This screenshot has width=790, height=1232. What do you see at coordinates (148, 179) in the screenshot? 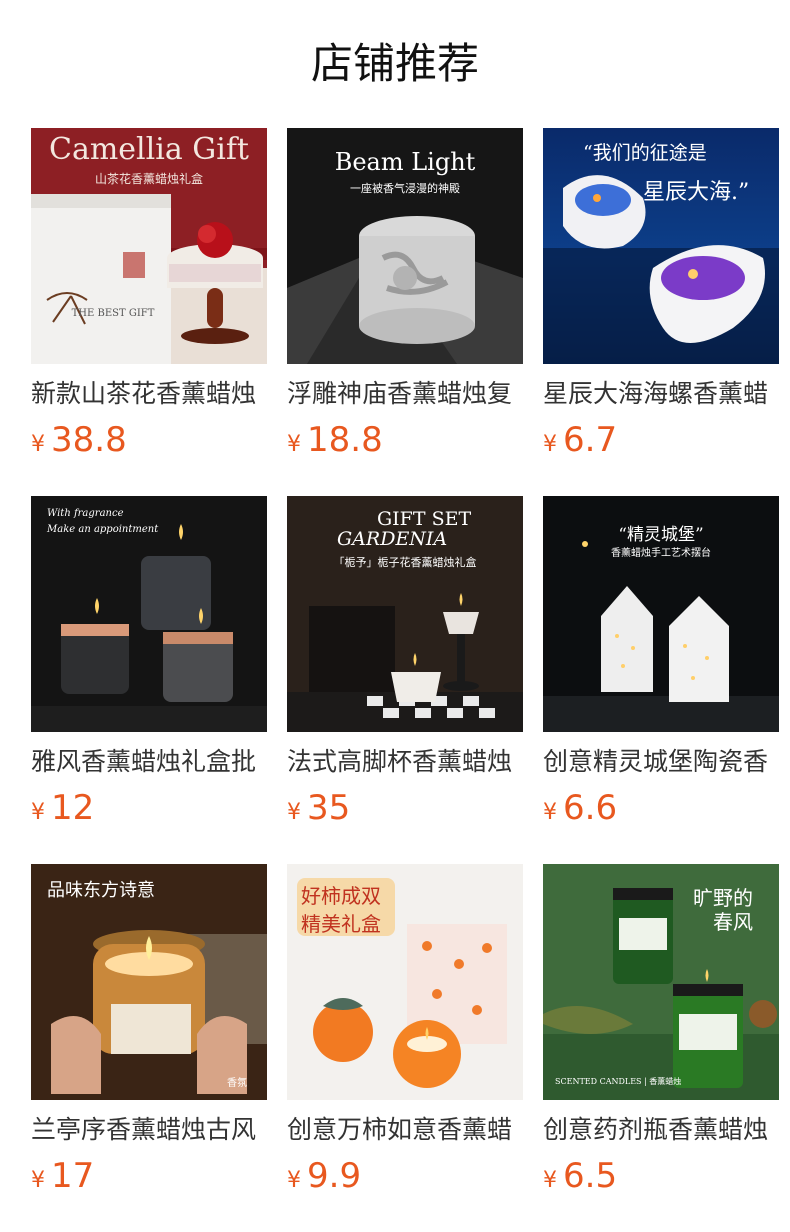
I see `image-caption-sub: 山茶花香薰蜡烛礼盒` at bounding box center [148, 179].